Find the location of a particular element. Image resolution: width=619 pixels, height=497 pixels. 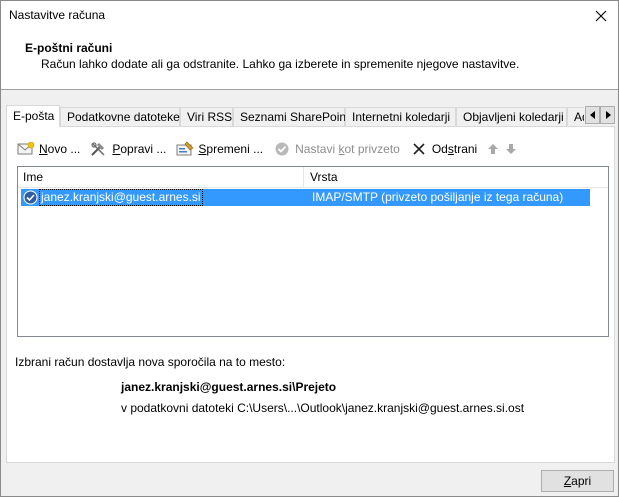

triangle-left-icon is located at coordinates (592, 115).